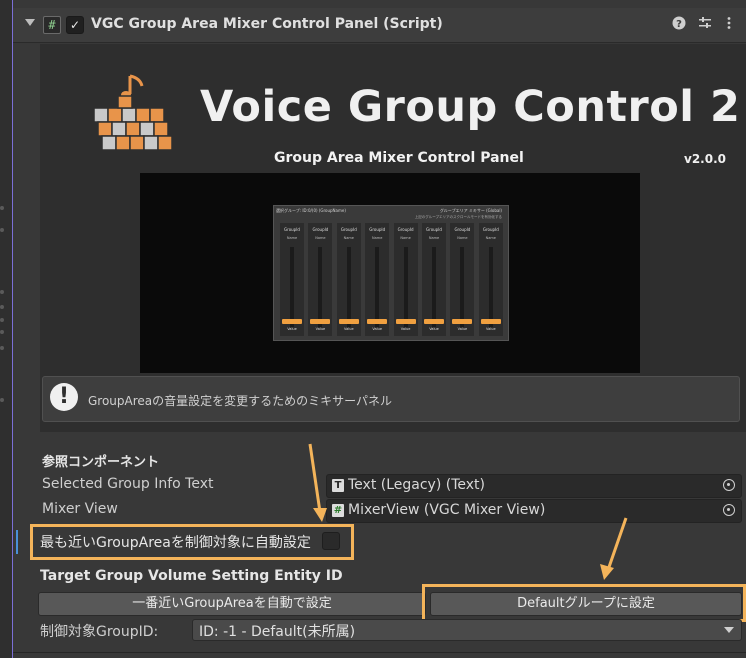 The width and height of the screenshot is (746, 658). I want to click on more-options-icon, so click(729, 24).